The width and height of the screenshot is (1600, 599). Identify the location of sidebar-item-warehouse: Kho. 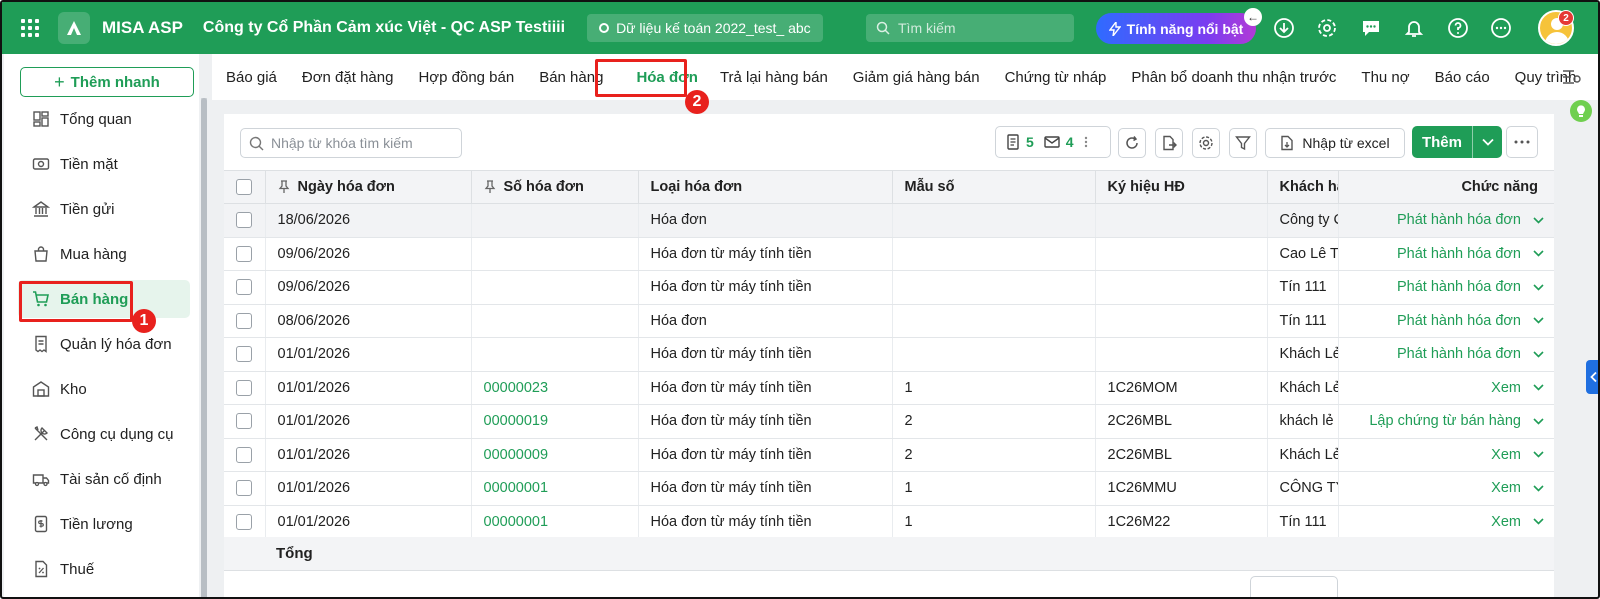
(104, 389).